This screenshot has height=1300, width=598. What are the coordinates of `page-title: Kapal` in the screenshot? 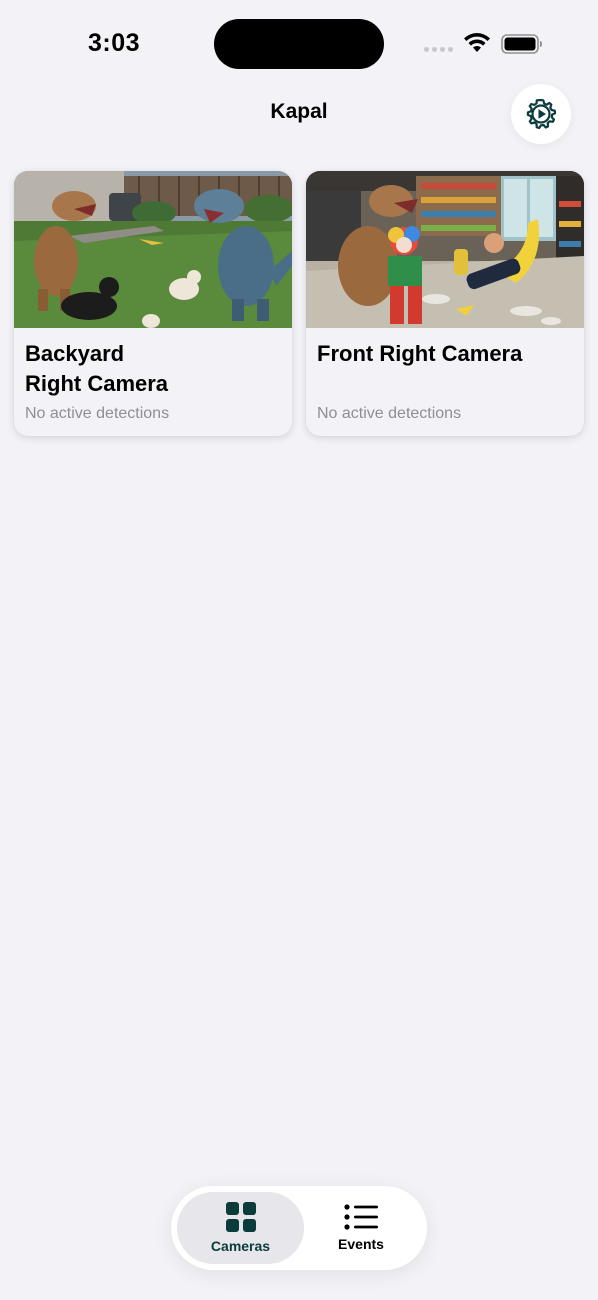 It's located at (299, 111).